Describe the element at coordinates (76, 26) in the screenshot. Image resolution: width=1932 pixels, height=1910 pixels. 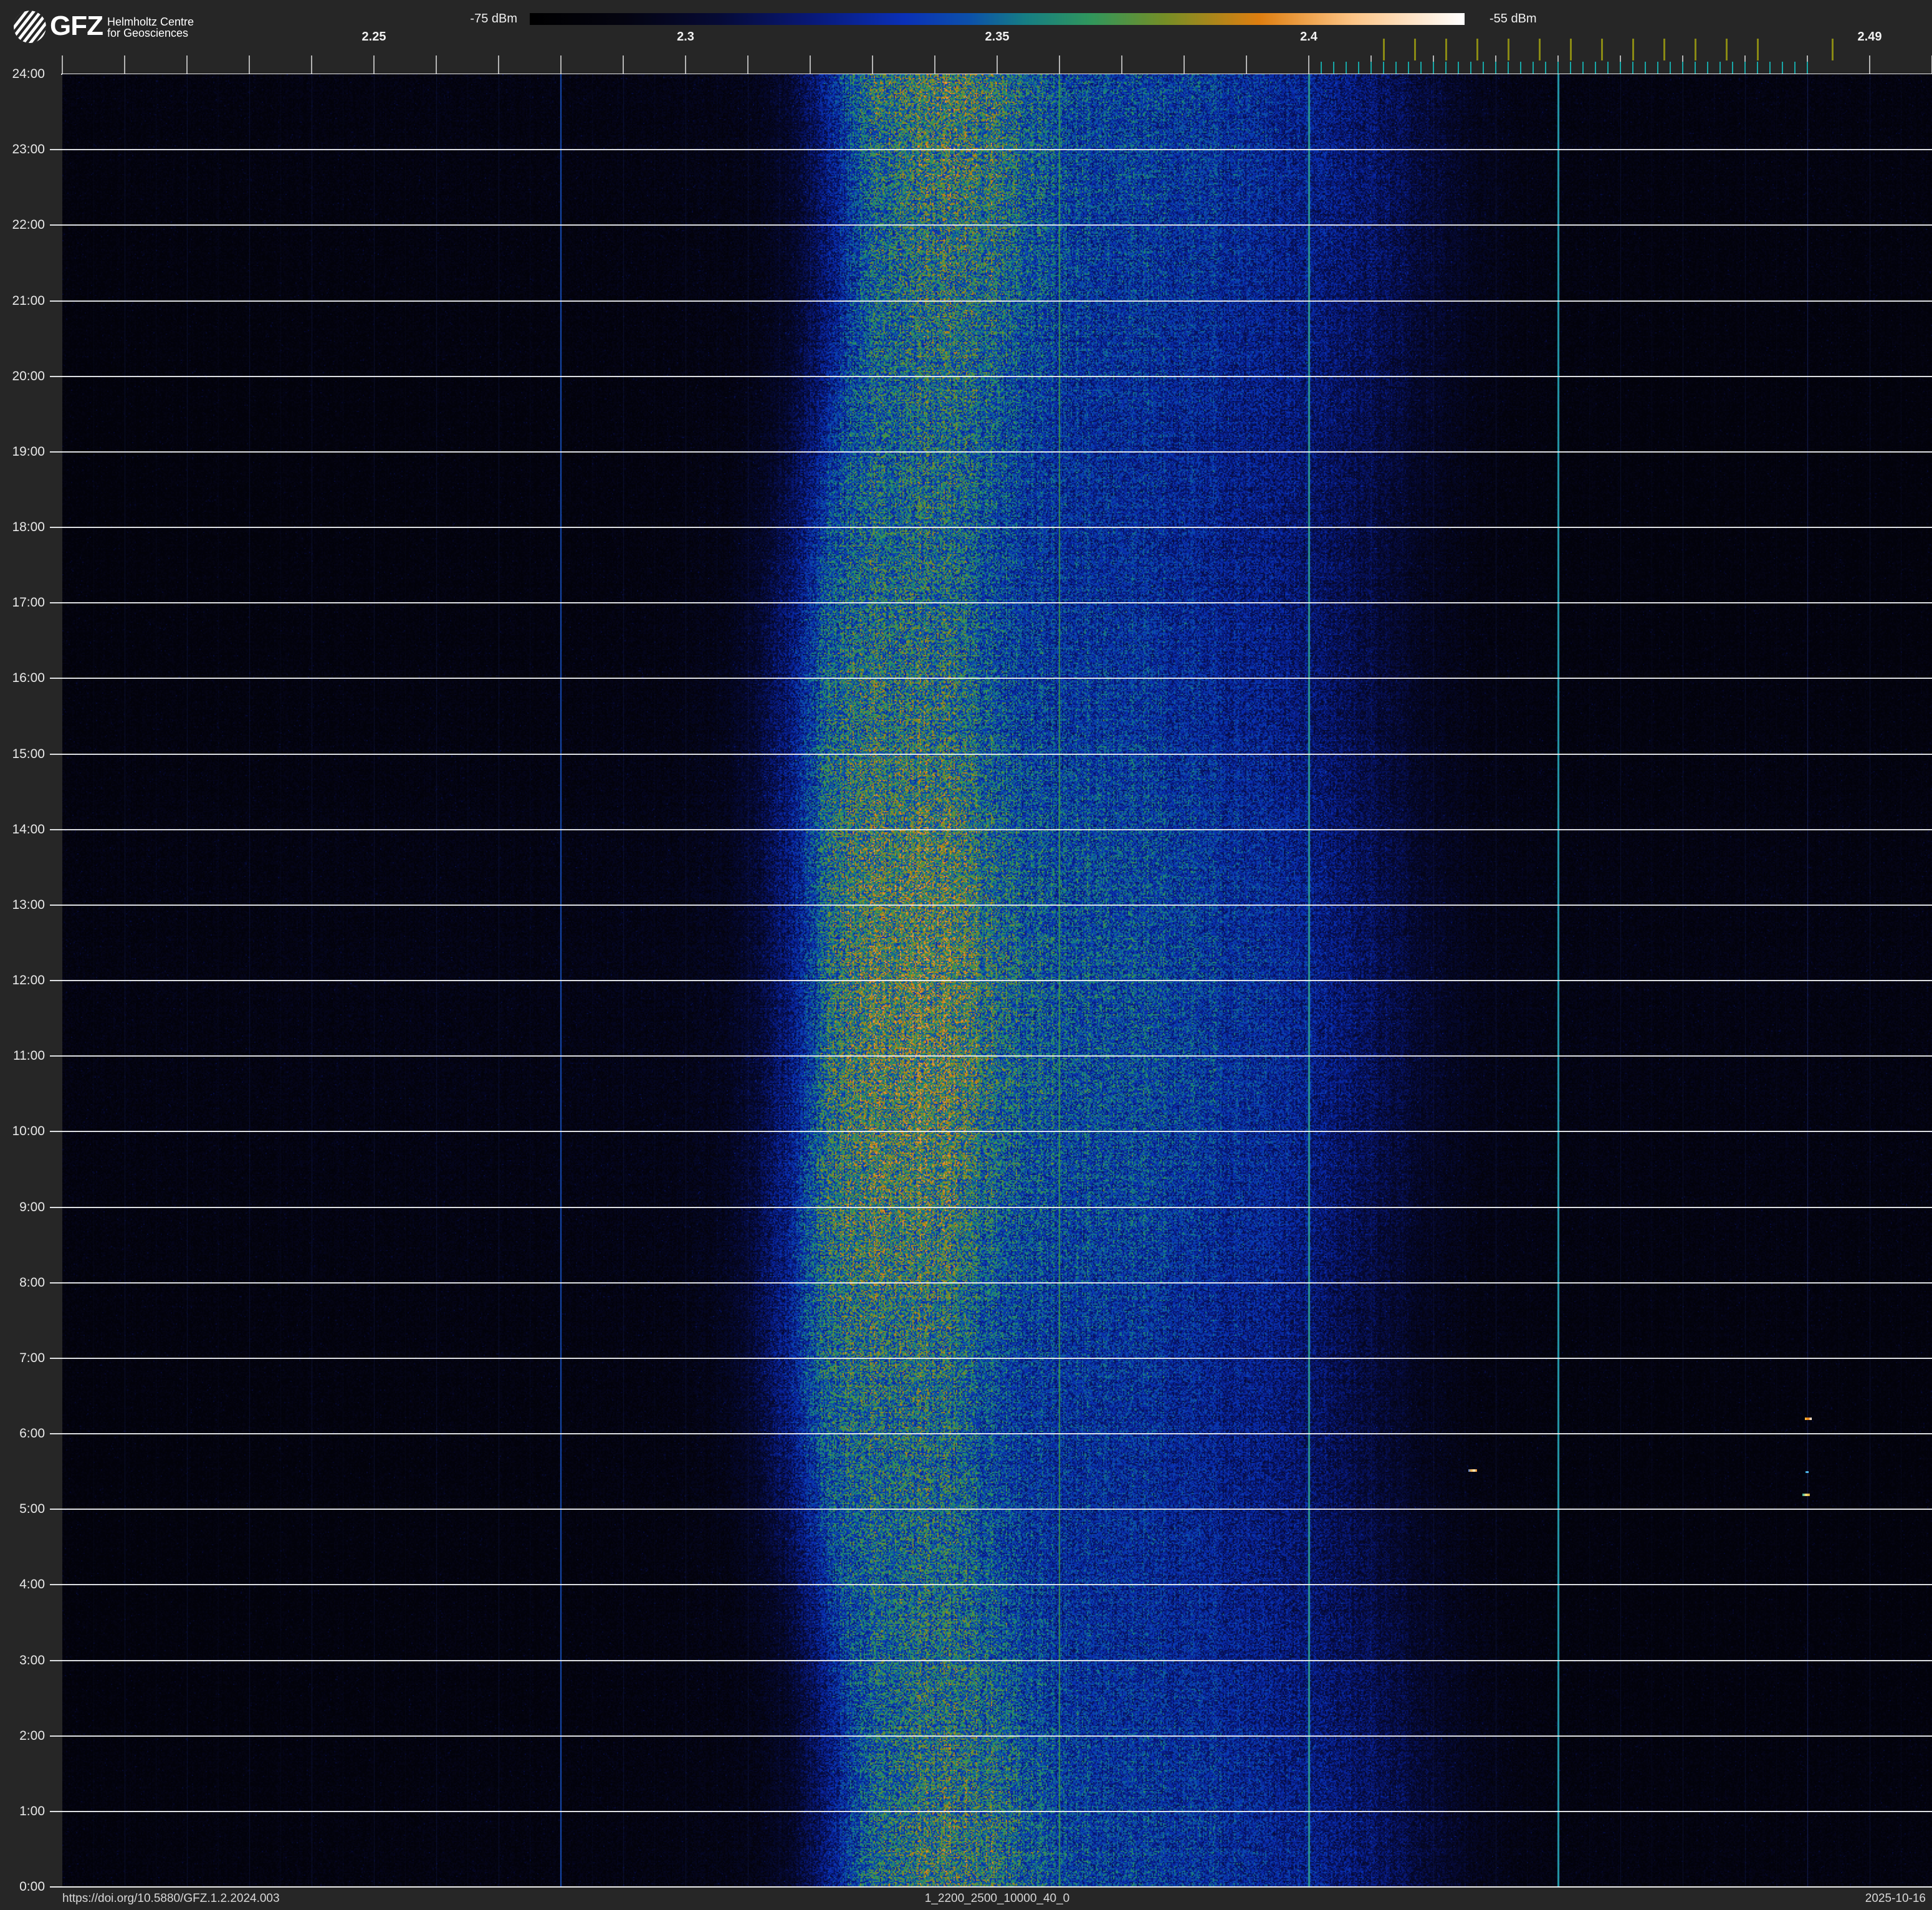
I see `logo-acronym: GFZ` at that location.